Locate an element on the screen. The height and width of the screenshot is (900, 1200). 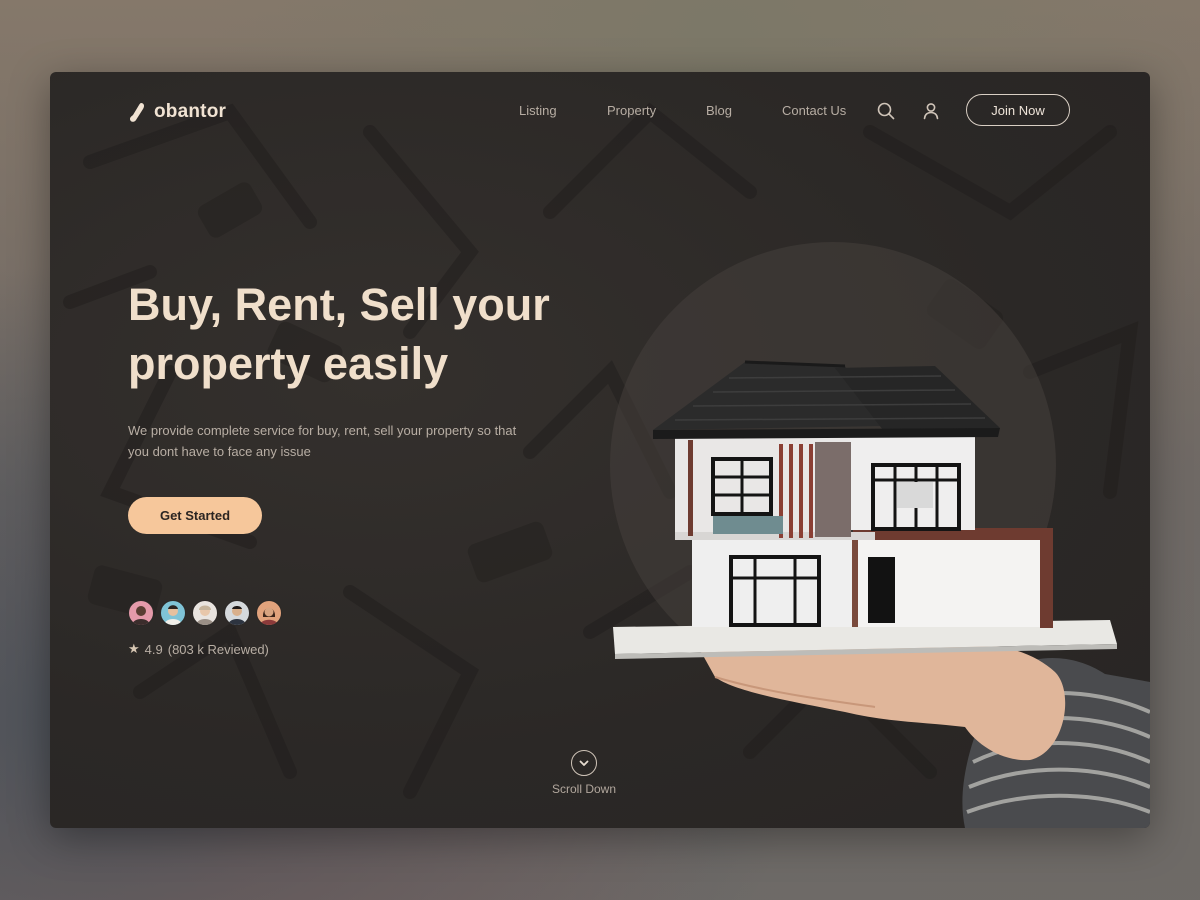
rating-value: 4.9 is located at coordinates (153, 649).